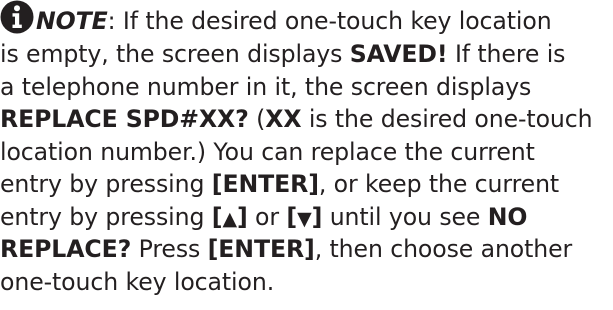  I want to click on note-text-1: If the desired one-touch key location, so click(337, 21).